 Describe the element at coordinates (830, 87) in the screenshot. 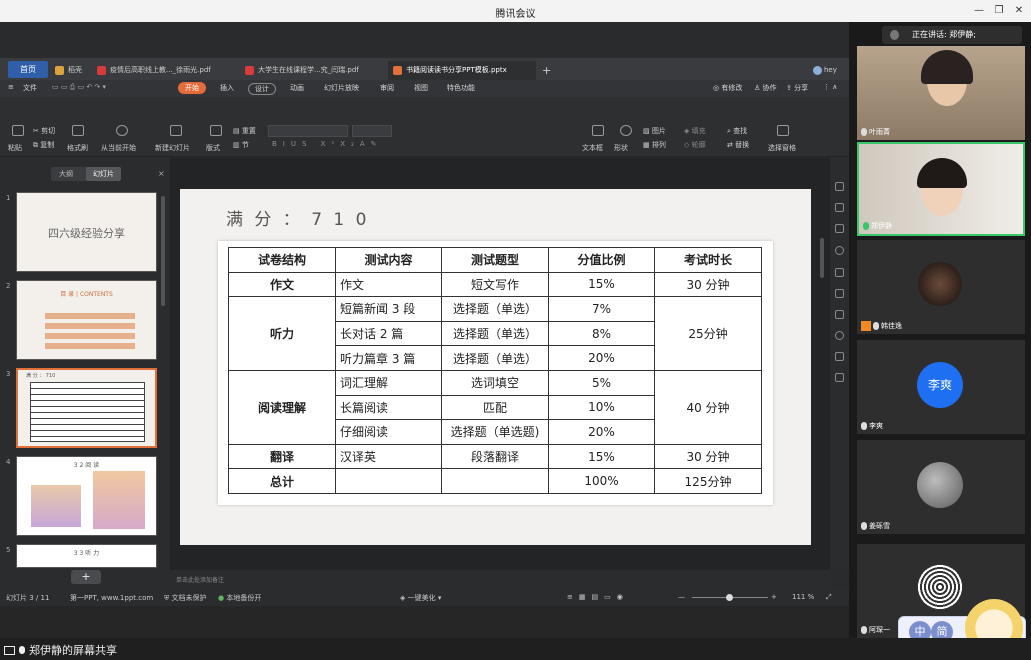

I see `more-menu-icon: ⋮ ∧` at that location.